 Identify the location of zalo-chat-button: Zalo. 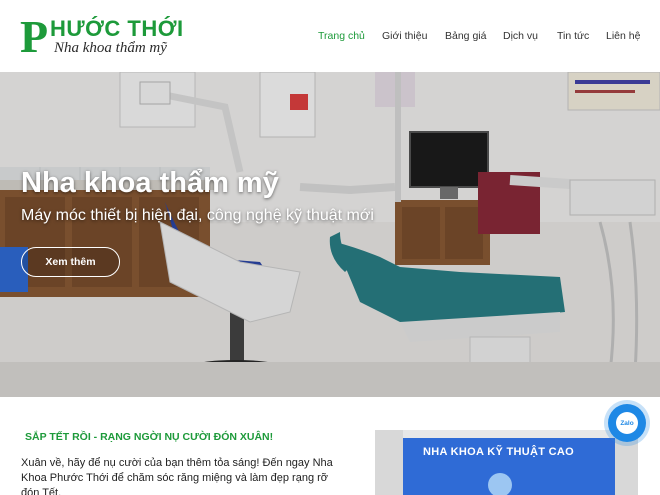
(627, 423).